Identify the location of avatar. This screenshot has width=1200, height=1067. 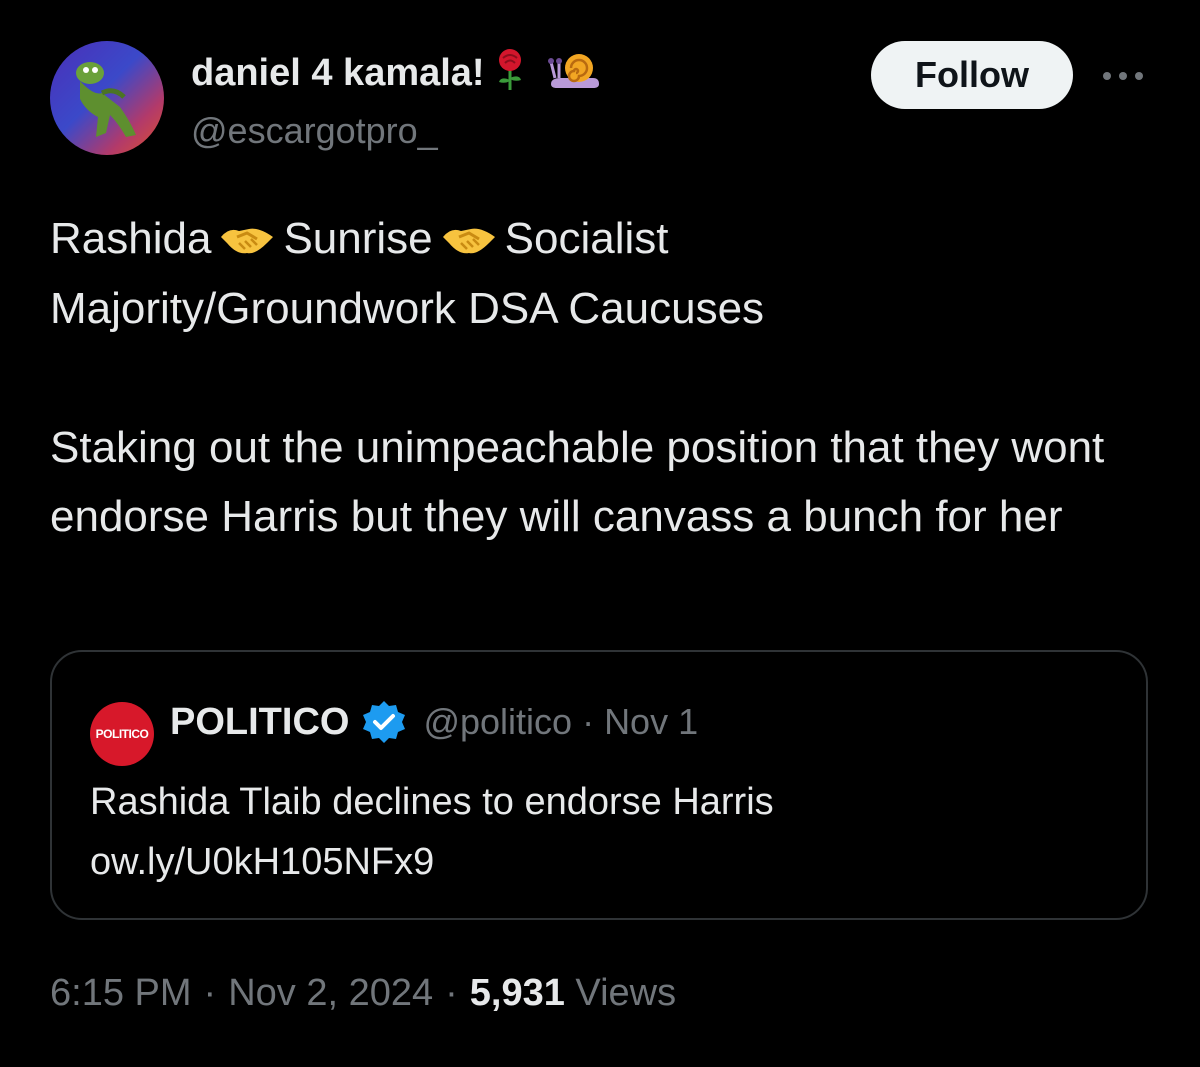
(107, 98).